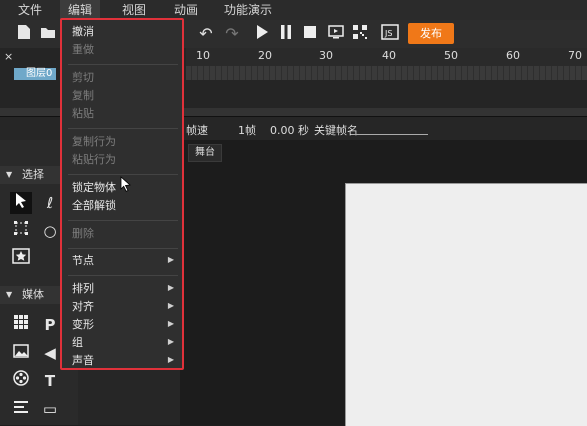 Image resolution: width=587 pixels, height=426 pixels. Describe the element at coordinates (575, 55) in the screenshot. I see `ruler-mark: 70` at that location.